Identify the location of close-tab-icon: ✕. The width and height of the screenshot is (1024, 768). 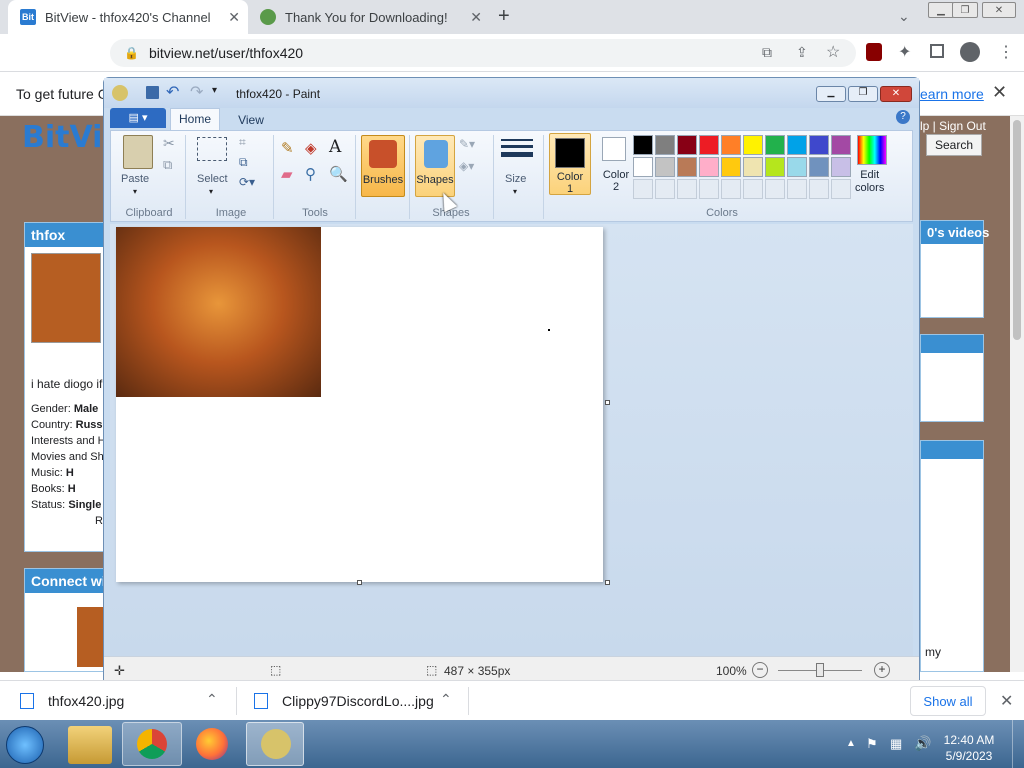
(476, 17).